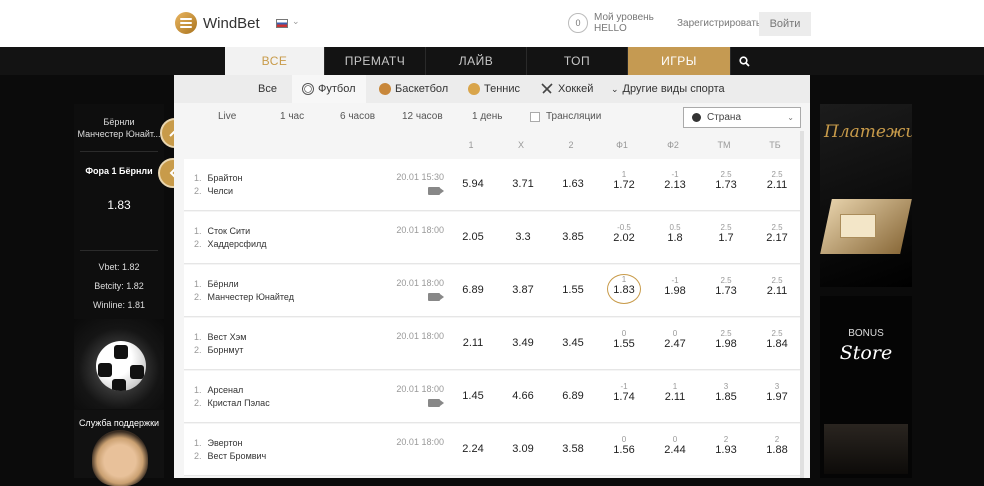 The width and height of the screenshot is (984, 486). What do you see at coordinates (624, 392) in the screenshot?
I see `odds-cell: -1 1.74` at bounding box center [624, 392].